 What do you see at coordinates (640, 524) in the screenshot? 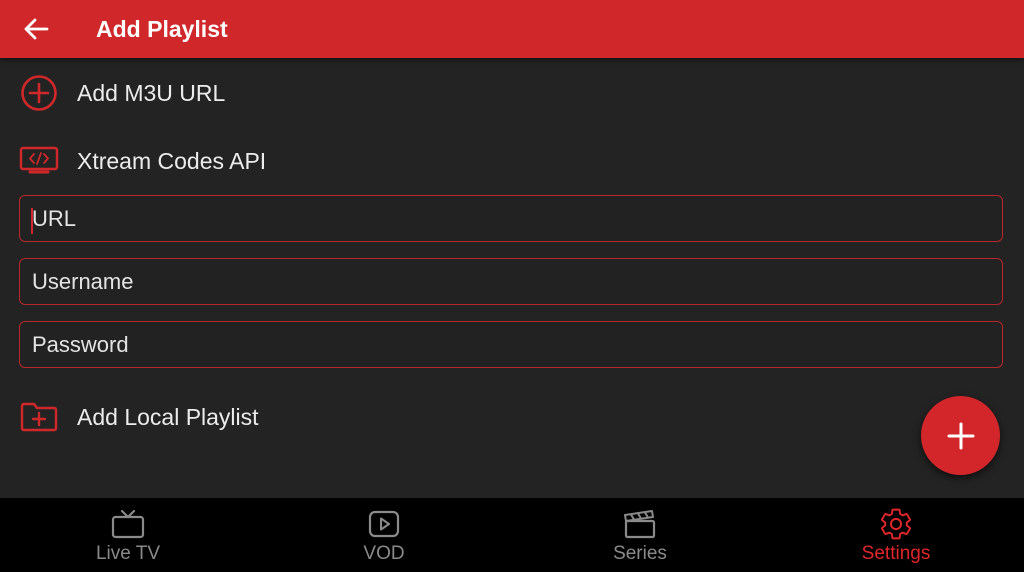
I see `clapperboard-icon` at bounding box center [640, 524].